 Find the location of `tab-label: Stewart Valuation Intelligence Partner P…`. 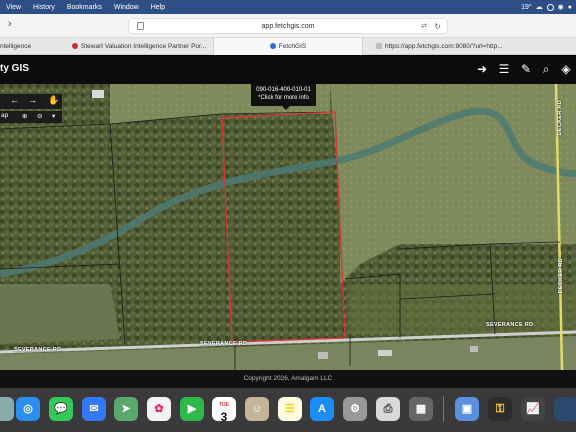

tab-label: Stewart Valuation Intelligence Partner P… is located at coordinates (144, 46).